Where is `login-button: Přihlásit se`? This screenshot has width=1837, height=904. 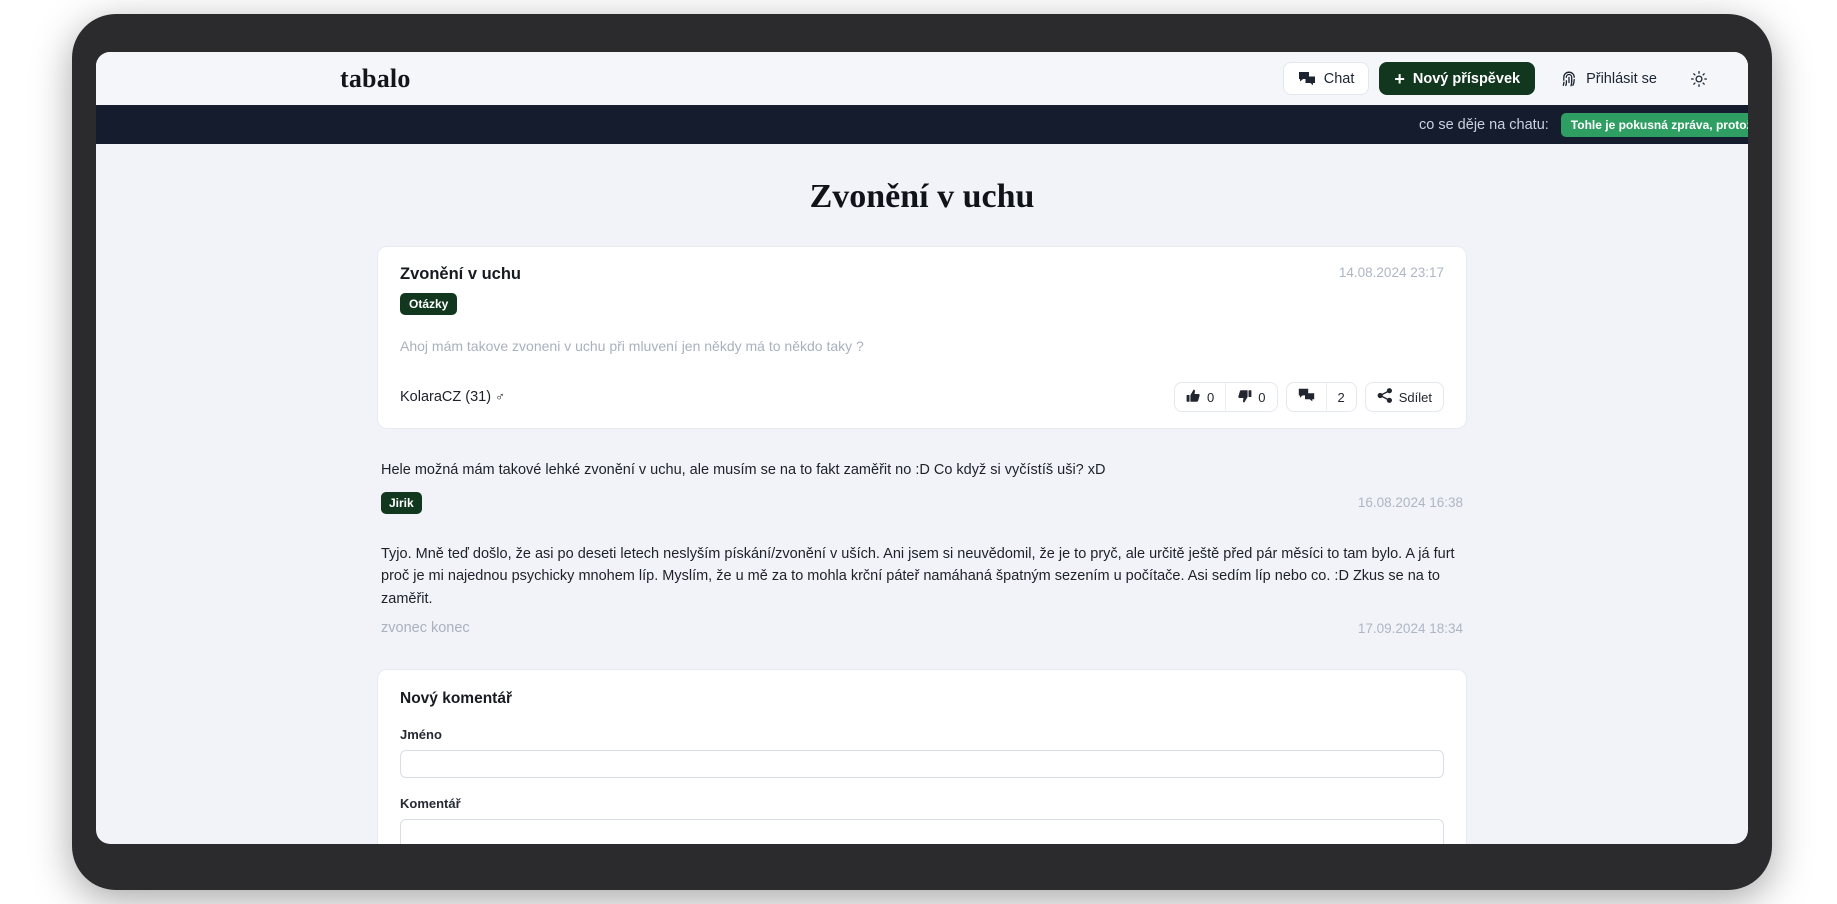 login-button: Přihlásit se is located at coordinates (1608, 78).